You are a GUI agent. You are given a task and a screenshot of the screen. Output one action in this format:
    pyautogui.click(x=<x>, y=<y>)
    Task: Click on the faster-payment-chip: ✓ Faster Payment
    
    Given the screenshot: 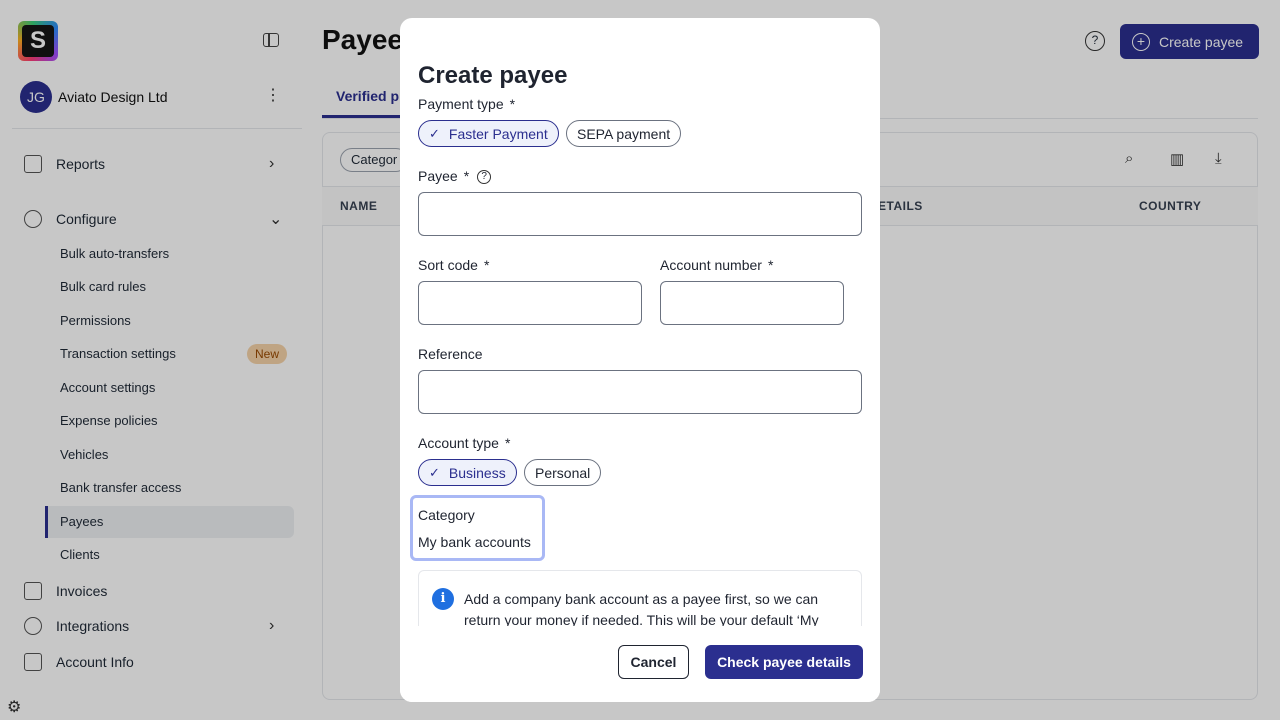 What is the action you would take?
    pyautogui.click(x=488, y=133)
    